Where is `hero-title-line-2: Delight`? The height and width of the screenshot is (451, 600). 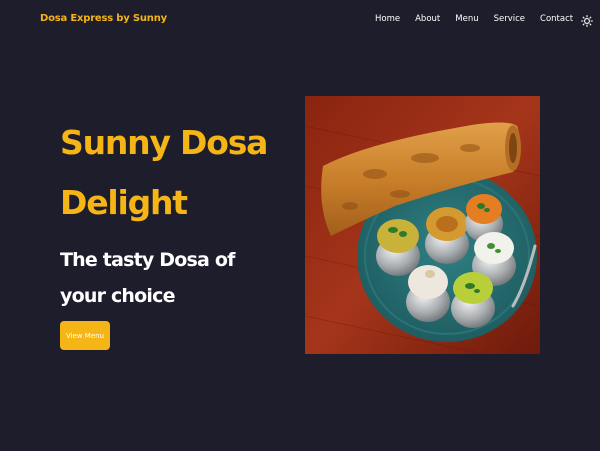 hero-title-line-2: Delight is located at coordinates (124, 202).